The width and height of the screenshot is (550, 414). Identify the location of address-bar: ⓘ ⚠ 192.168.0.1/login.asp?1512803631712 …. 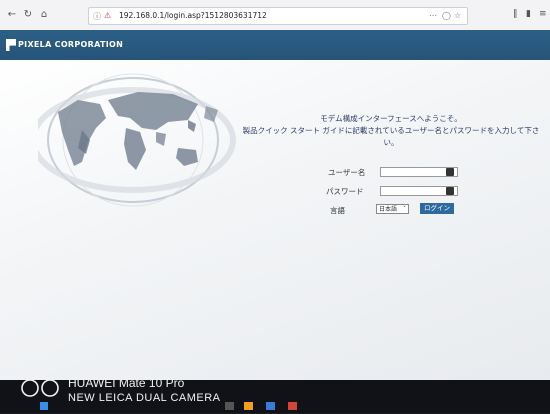
(278, 16).